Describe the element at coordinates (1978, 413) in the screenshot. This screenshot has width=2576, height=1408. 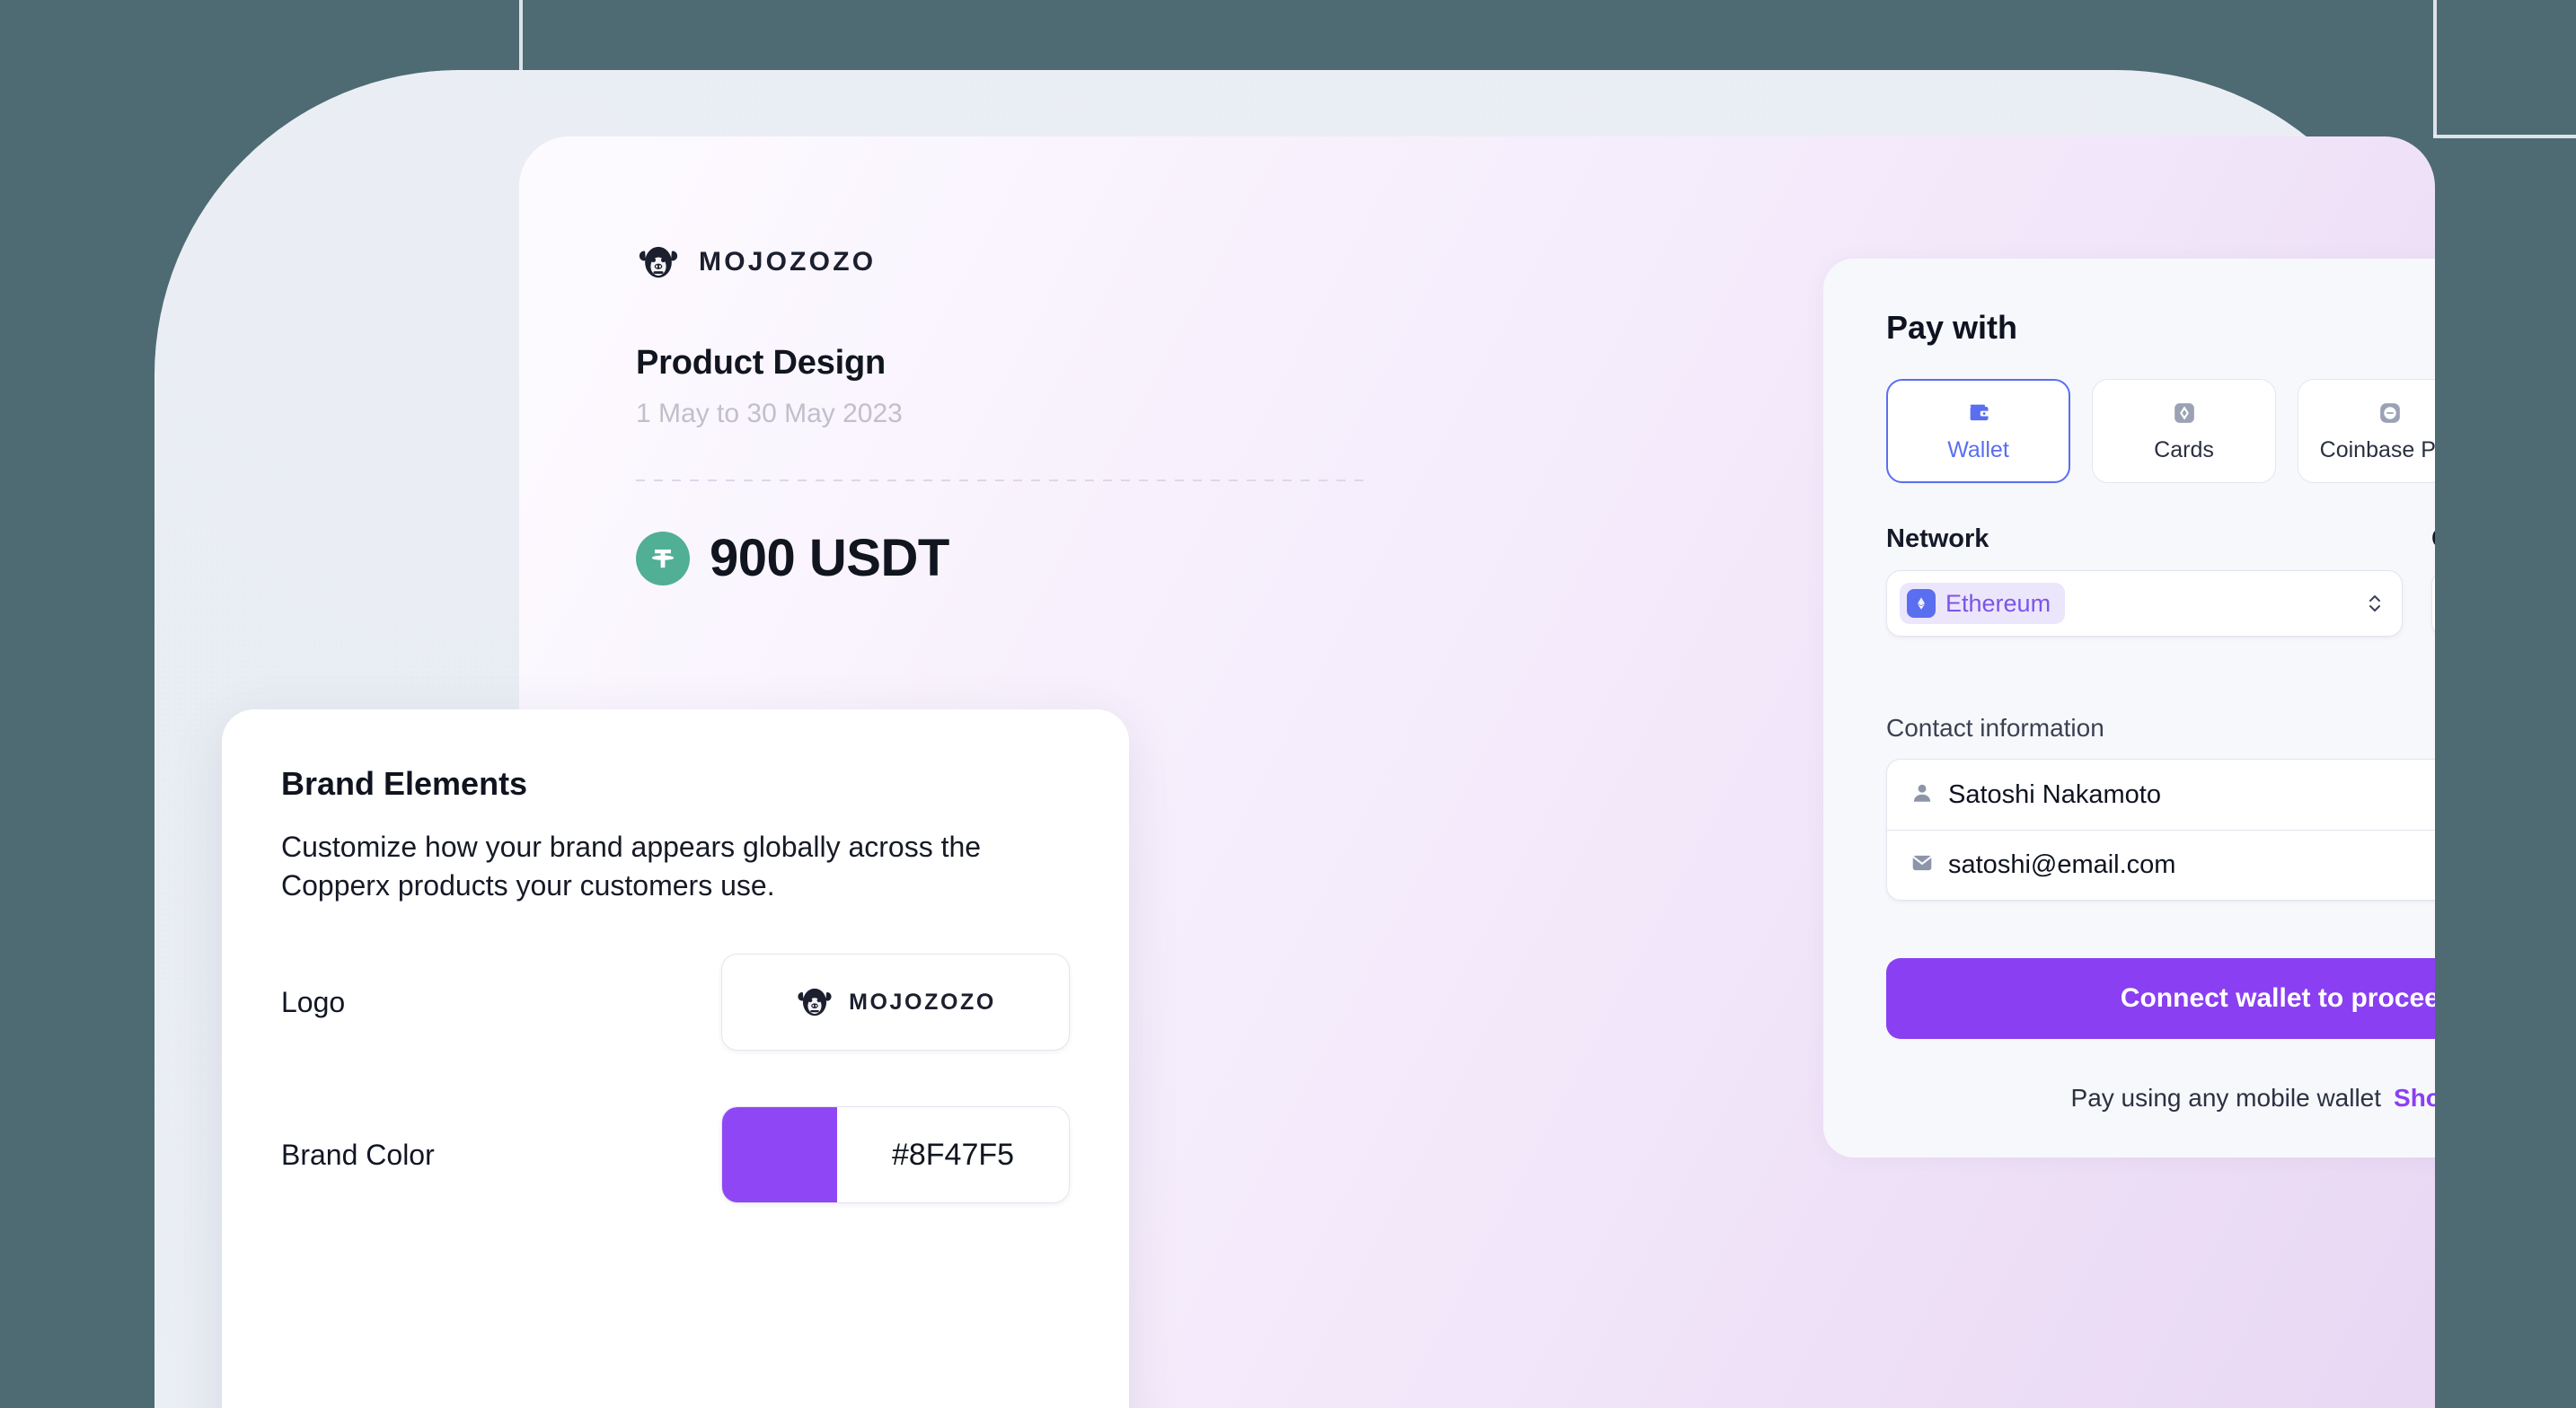
I see `wallet-icon` at that location.